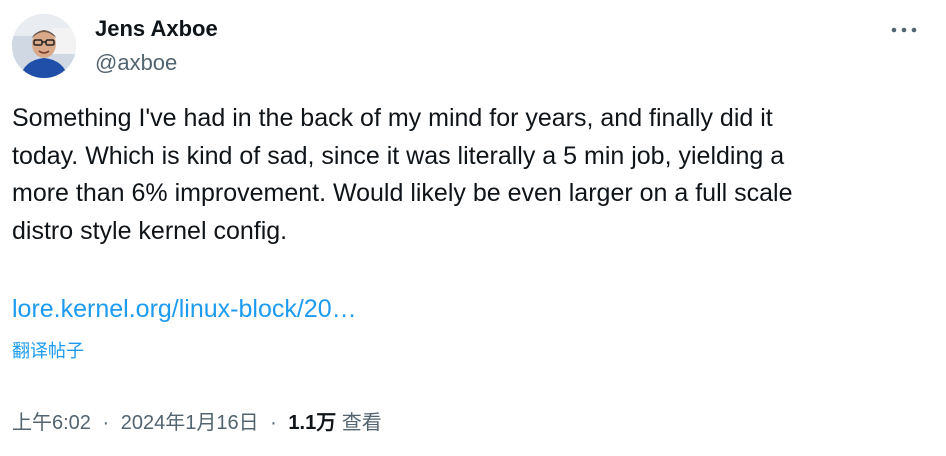 Image resolution: width=946 pixels, height=456 pixels. Describe the element at coordinates (362, 423) in the screenshot. I see `views-label: 查看` at that location.